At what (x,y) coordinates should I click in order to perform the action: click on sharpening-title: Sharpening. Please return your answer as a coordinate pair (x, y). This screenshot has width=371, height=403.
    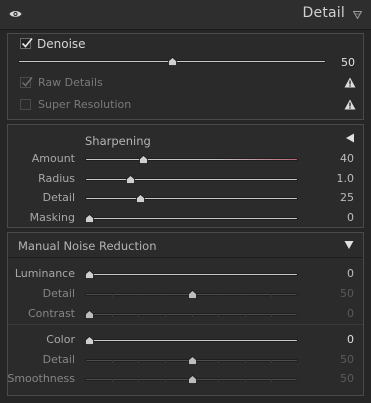
    Looking at the image, I should click on (118, 141).